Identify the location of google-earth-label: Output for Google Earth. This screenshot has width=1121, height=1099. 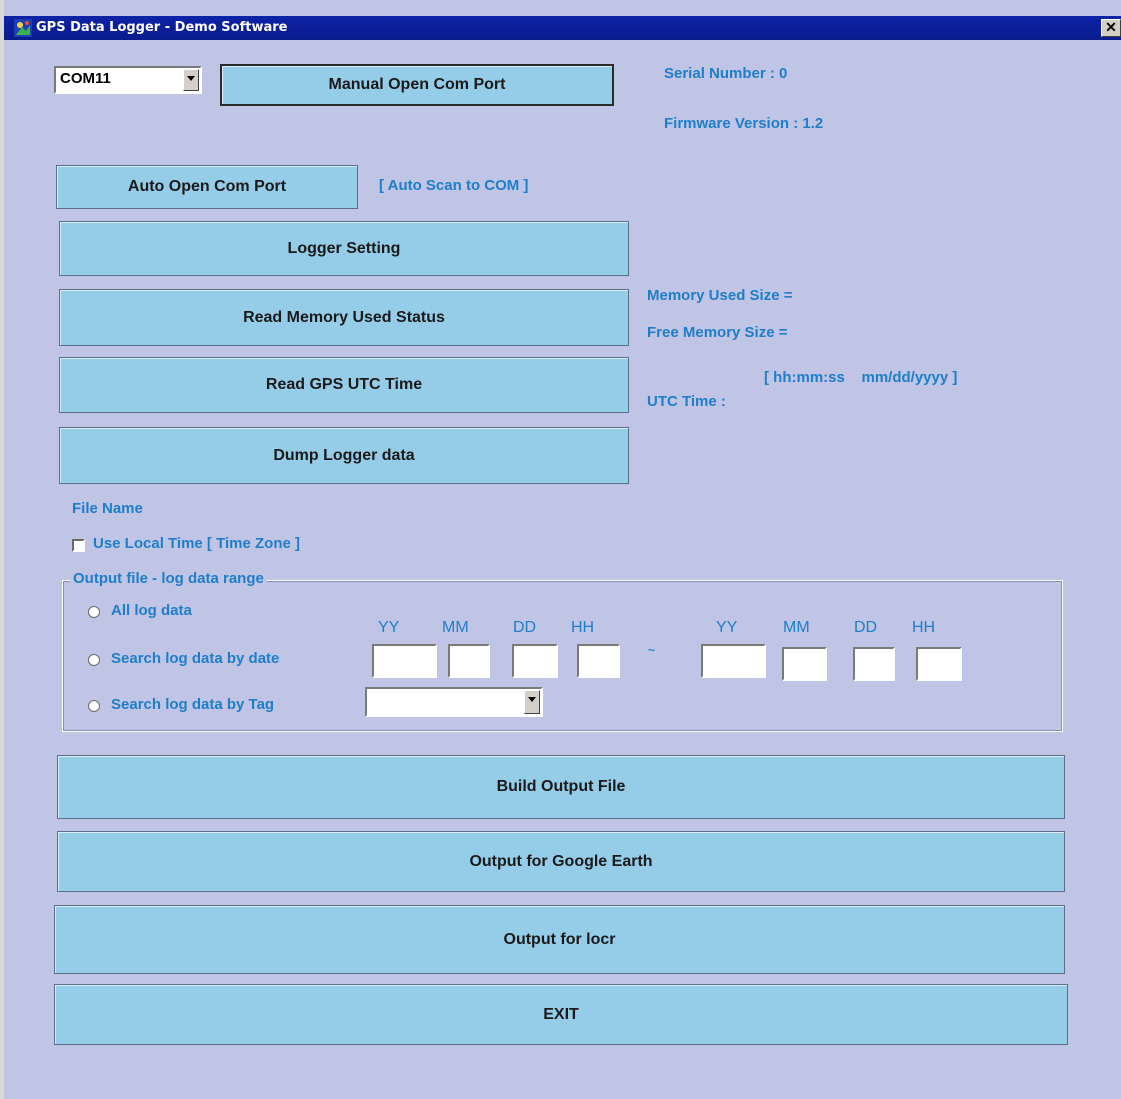
(561, 861).